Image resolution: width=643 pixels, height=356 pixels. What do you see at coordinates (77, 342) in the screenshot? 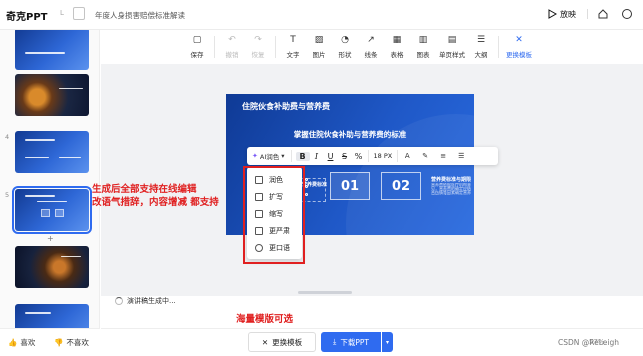
I see `dislike-label: 不喜欢` at bounding box center [77, 342].